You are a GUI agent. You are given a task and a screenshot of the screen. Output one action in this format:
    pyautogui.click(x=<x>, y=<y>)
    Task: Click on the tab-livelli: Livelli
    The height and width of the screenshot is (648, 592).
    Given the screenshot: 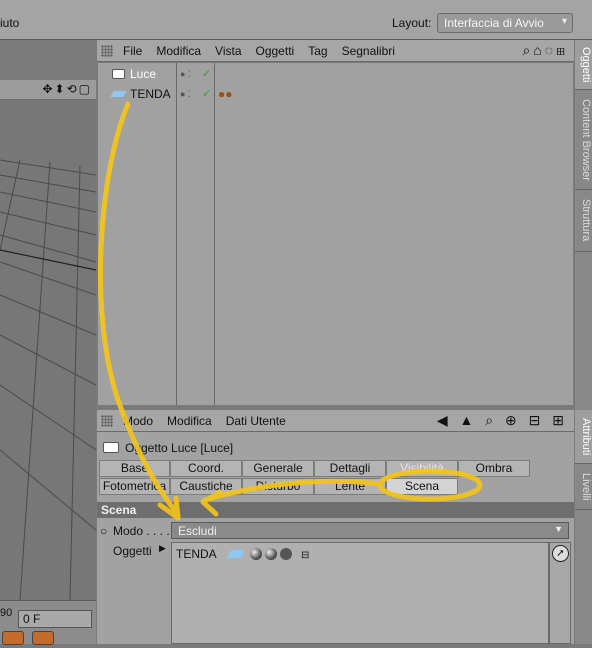 What is the action you would take?
    pyautogui.click(x=583, y=487)
    